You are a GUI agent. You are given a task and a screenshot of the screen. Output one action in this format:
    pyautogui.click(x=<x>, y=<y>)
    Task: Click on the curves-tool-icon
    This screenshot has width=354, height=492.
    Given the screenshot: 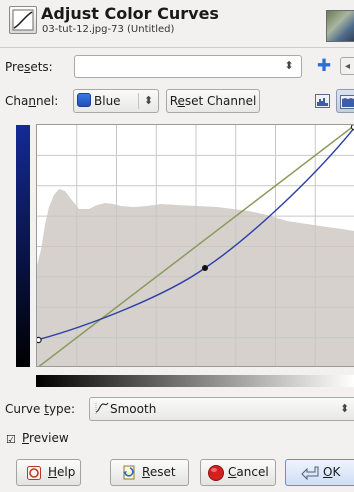 What is the action you would take?
    pyautogui.click(x=23, y=20)
    